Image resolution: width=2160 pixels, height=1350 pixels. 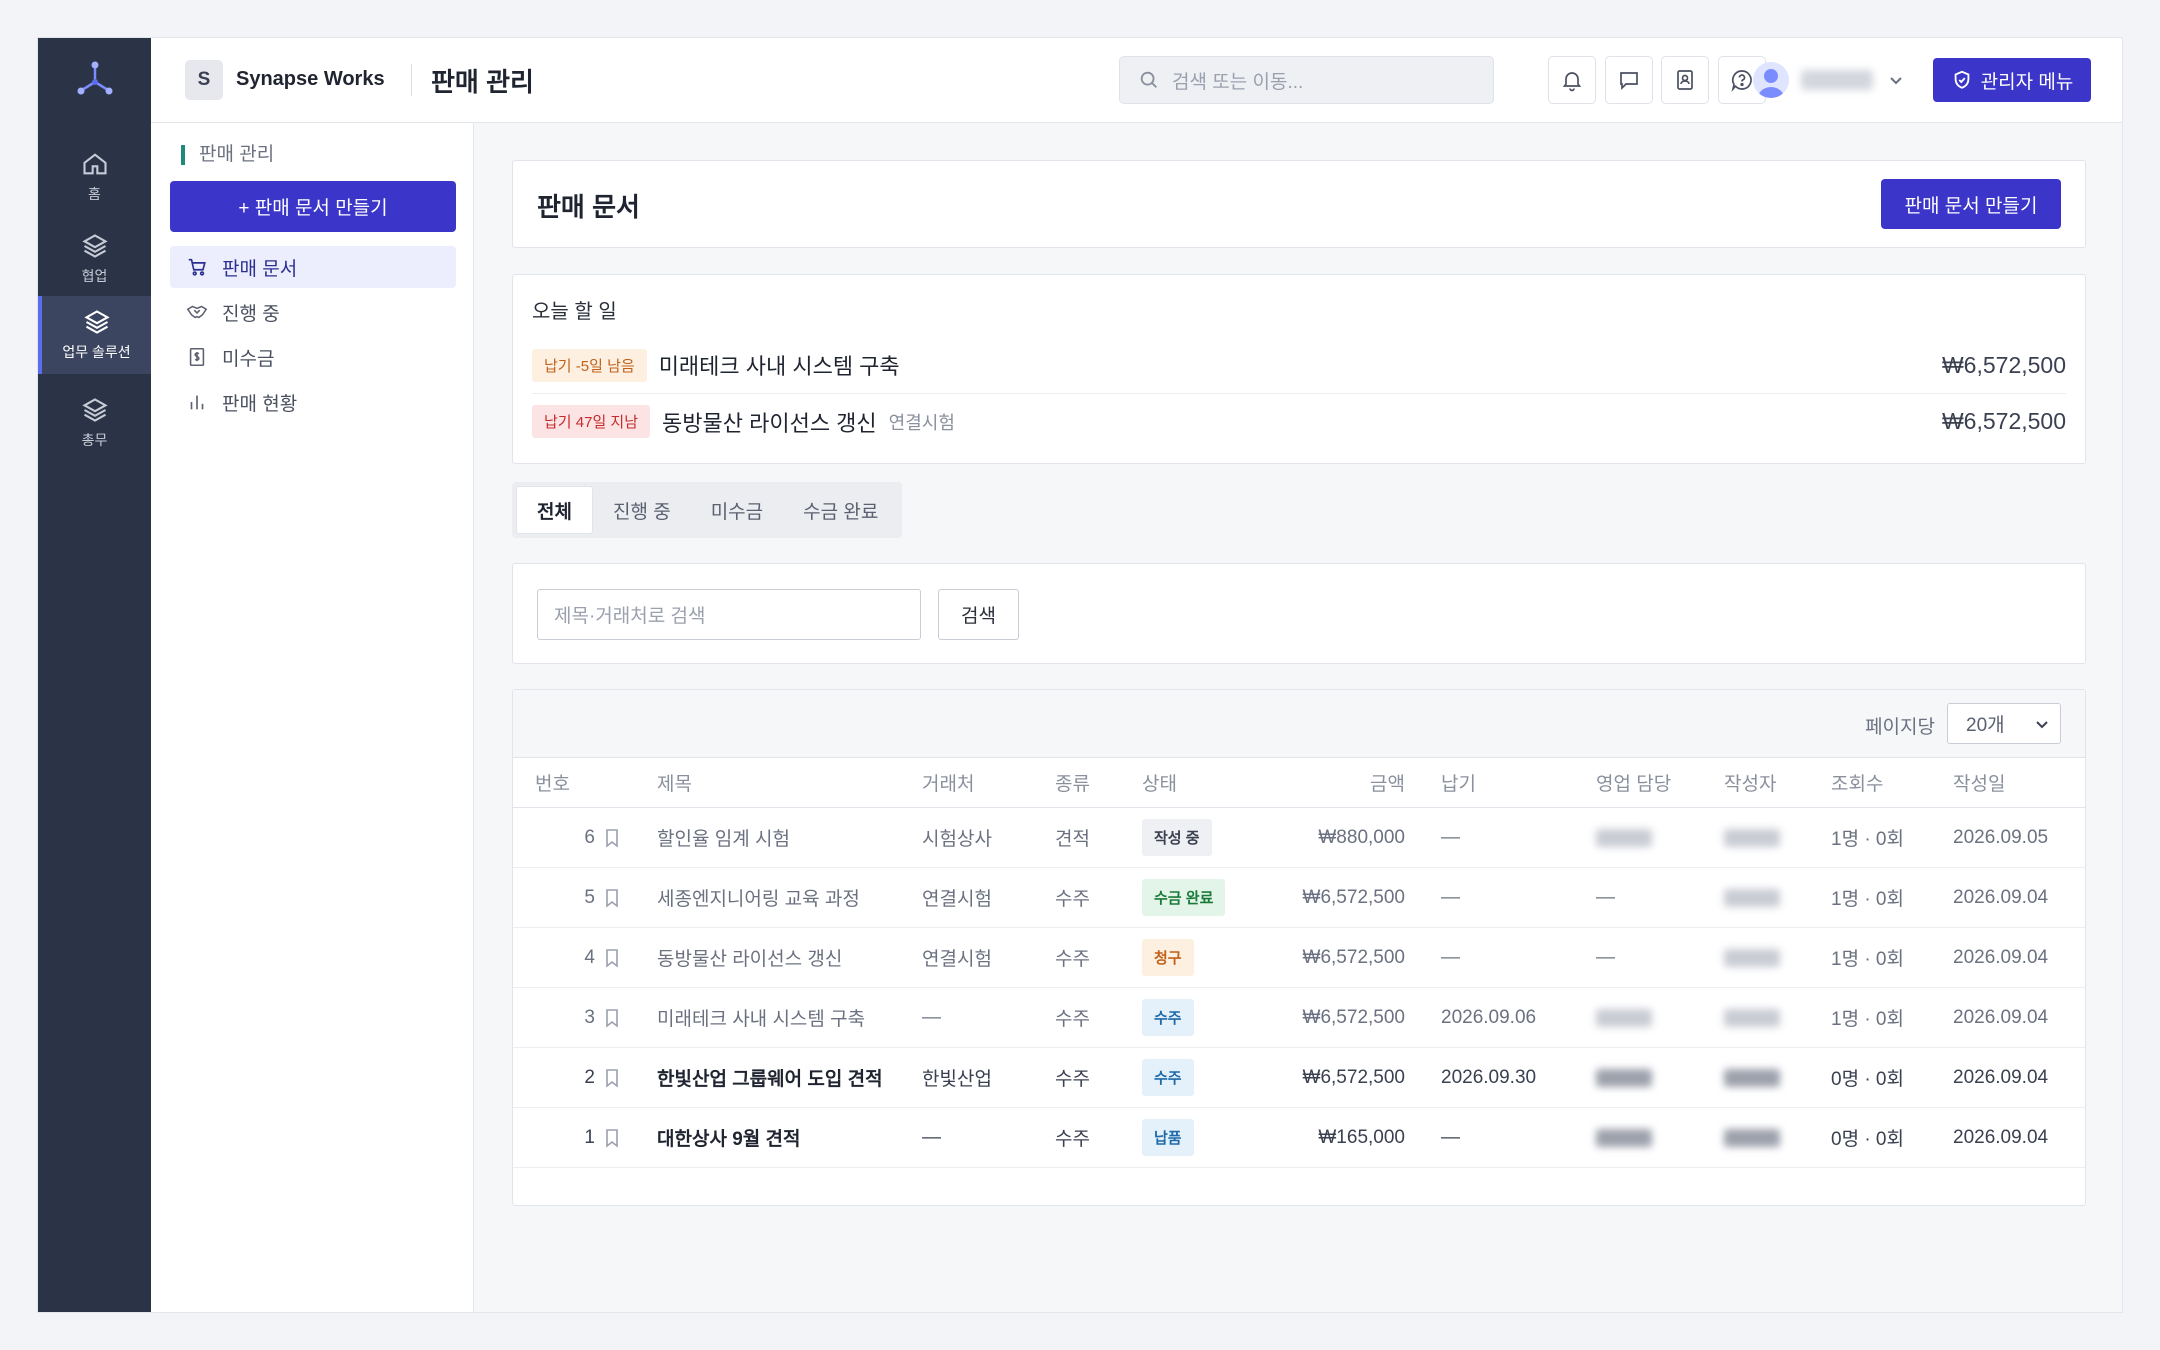 I want to click on col-header-no: 번호, so click(x=552, y=782).